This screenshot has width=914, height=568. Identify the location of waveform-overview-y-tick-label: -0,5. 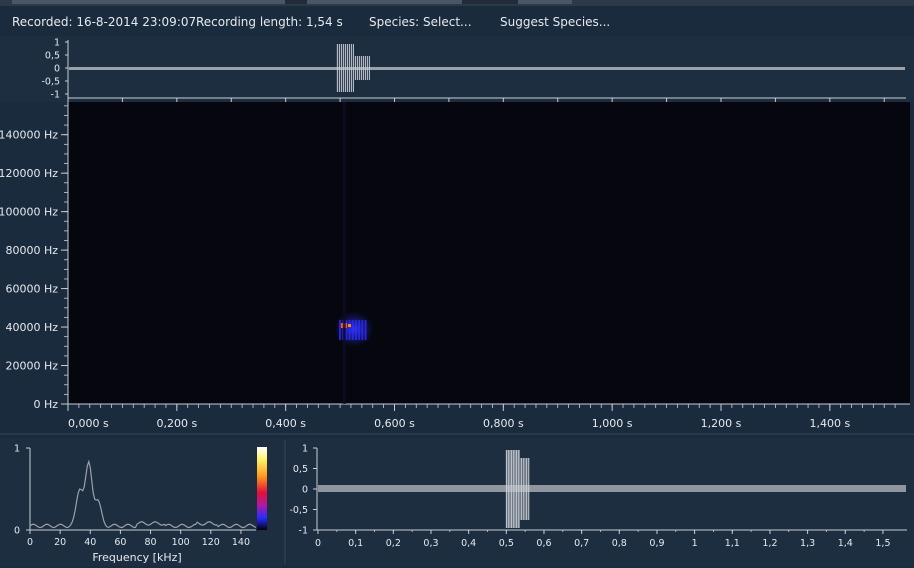
(50, 82).